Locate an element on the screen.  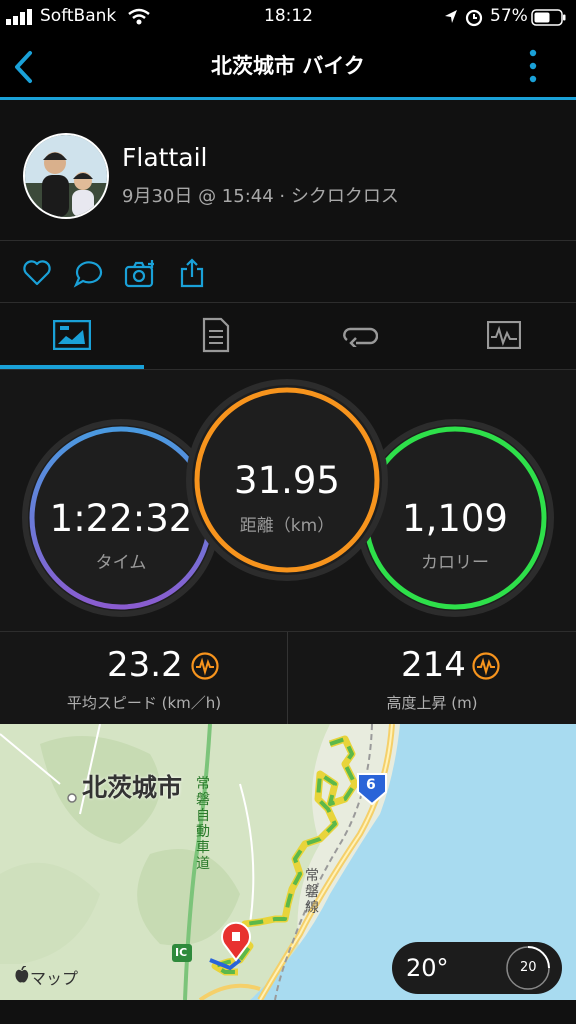
distance-value: 31.95 is located at coordinates (287, 480).